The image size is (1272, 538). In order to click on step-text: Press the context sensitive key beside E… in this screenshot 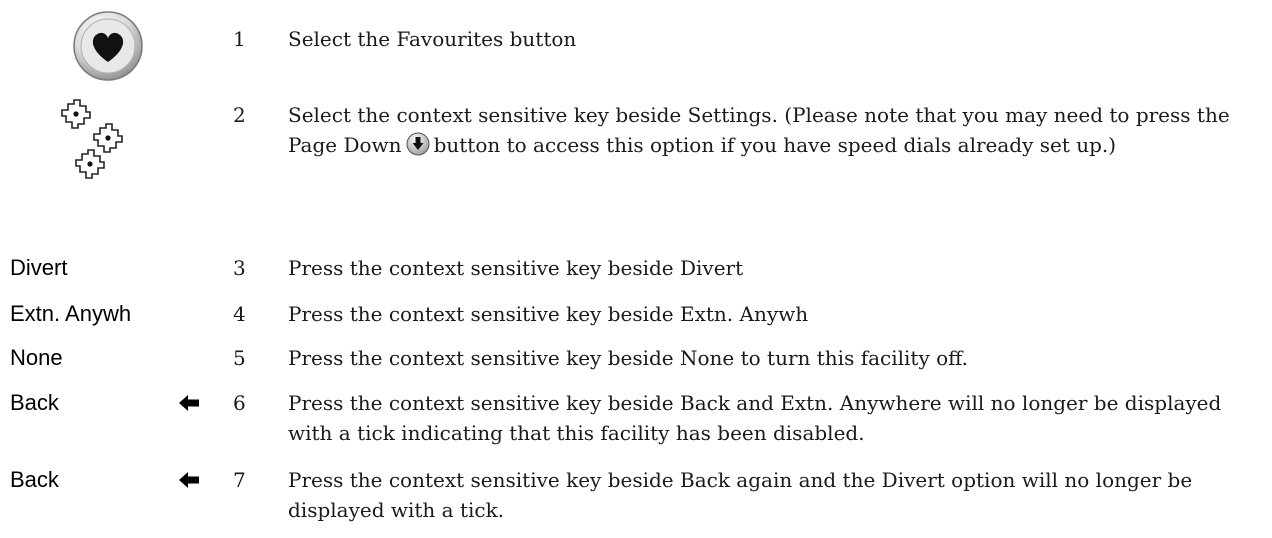, I will do `click(548, 314)`.